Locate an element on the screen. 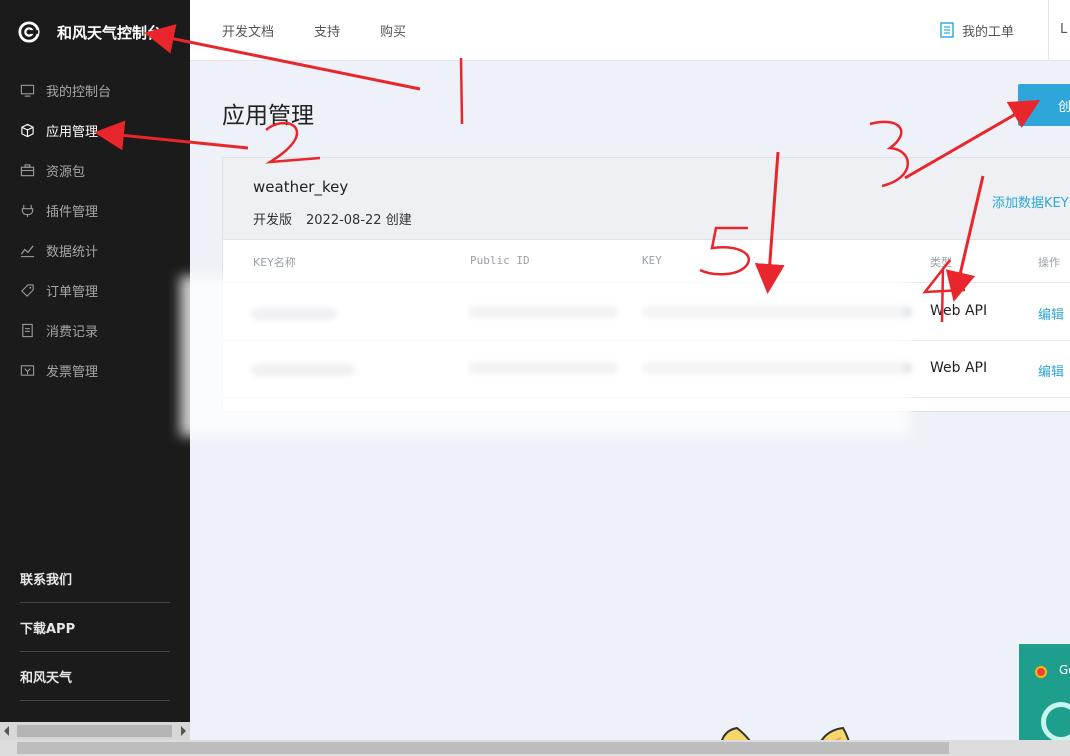  monitor-icon is located at coordinates (27, 90).